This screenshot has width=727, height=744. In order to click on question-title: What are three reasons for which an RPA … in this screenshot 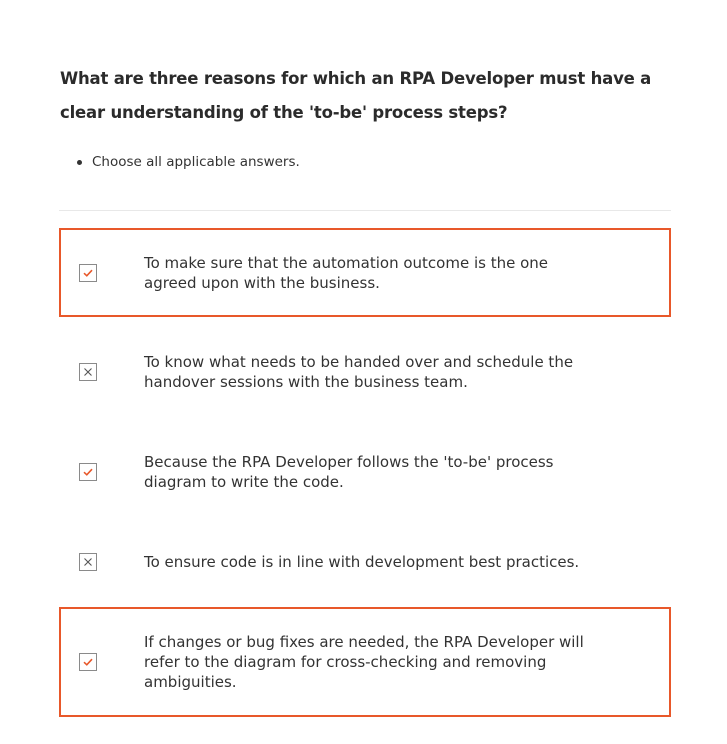, I will do `click(356, 95)`.